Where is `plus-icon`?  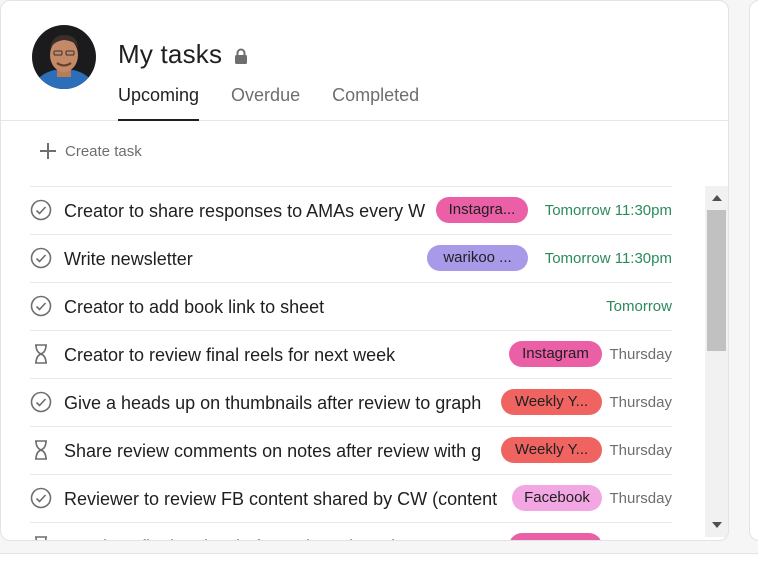 plus-icon is located at coordinates (48, 151).